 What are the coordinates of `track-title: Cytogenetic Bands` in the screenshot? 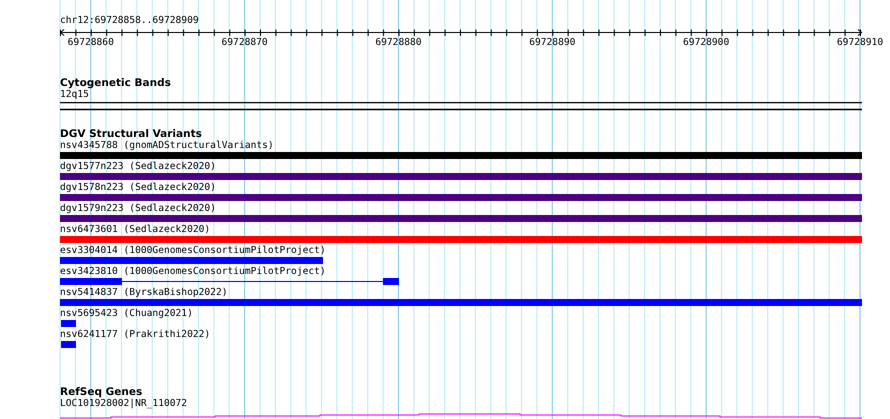 It's located at (116, 83).